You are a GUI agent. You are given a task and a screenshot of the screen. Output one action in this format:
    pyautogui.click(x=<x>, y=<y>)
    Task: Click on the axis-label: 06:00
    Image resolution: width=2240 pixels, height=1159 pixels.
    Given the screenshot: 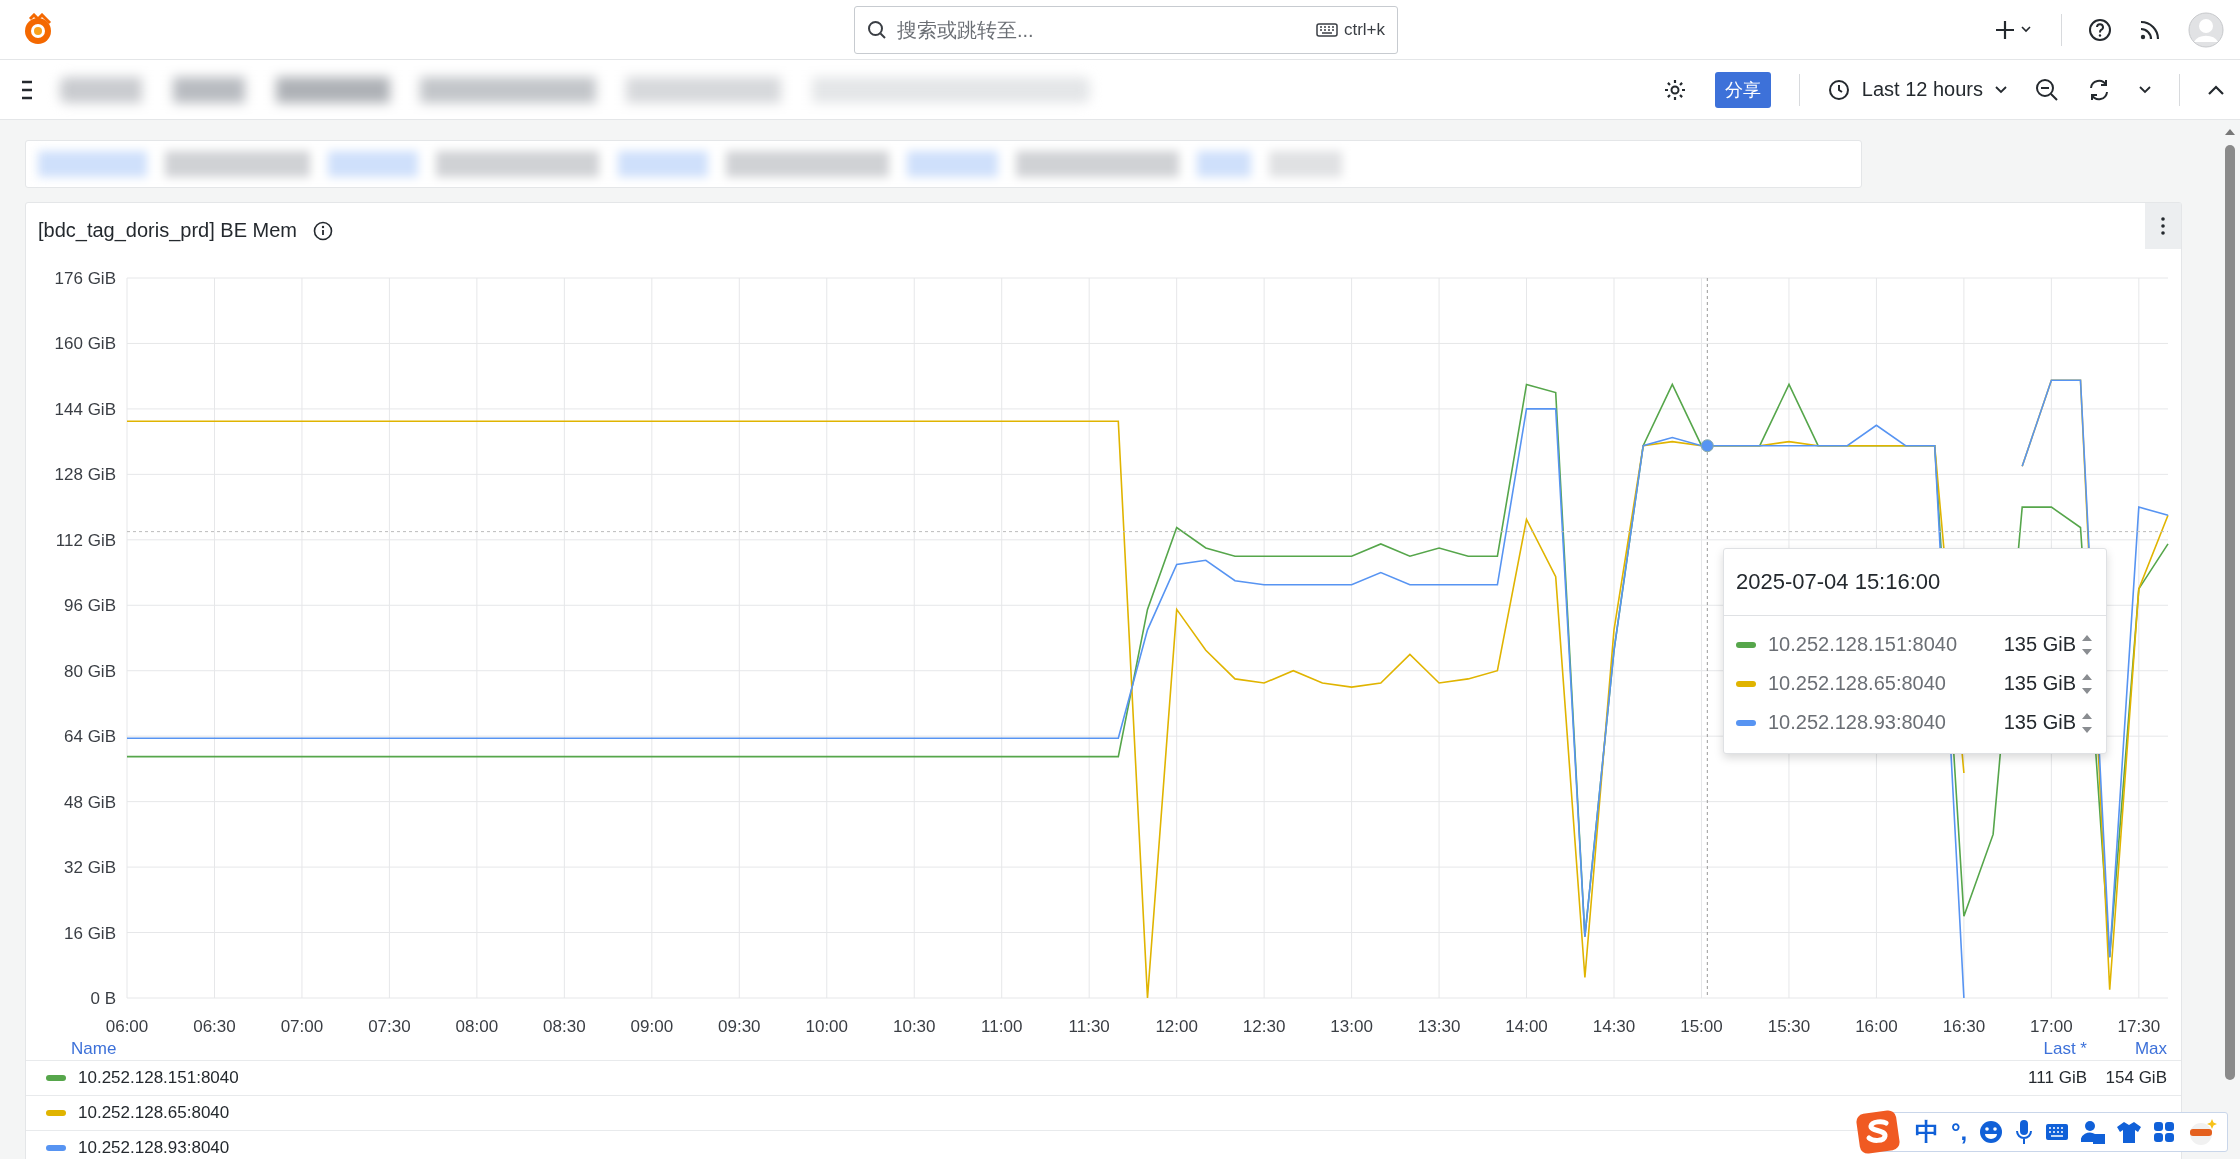 What is the action you would take?
    pyautogui.click(x=127, y=1026)
    